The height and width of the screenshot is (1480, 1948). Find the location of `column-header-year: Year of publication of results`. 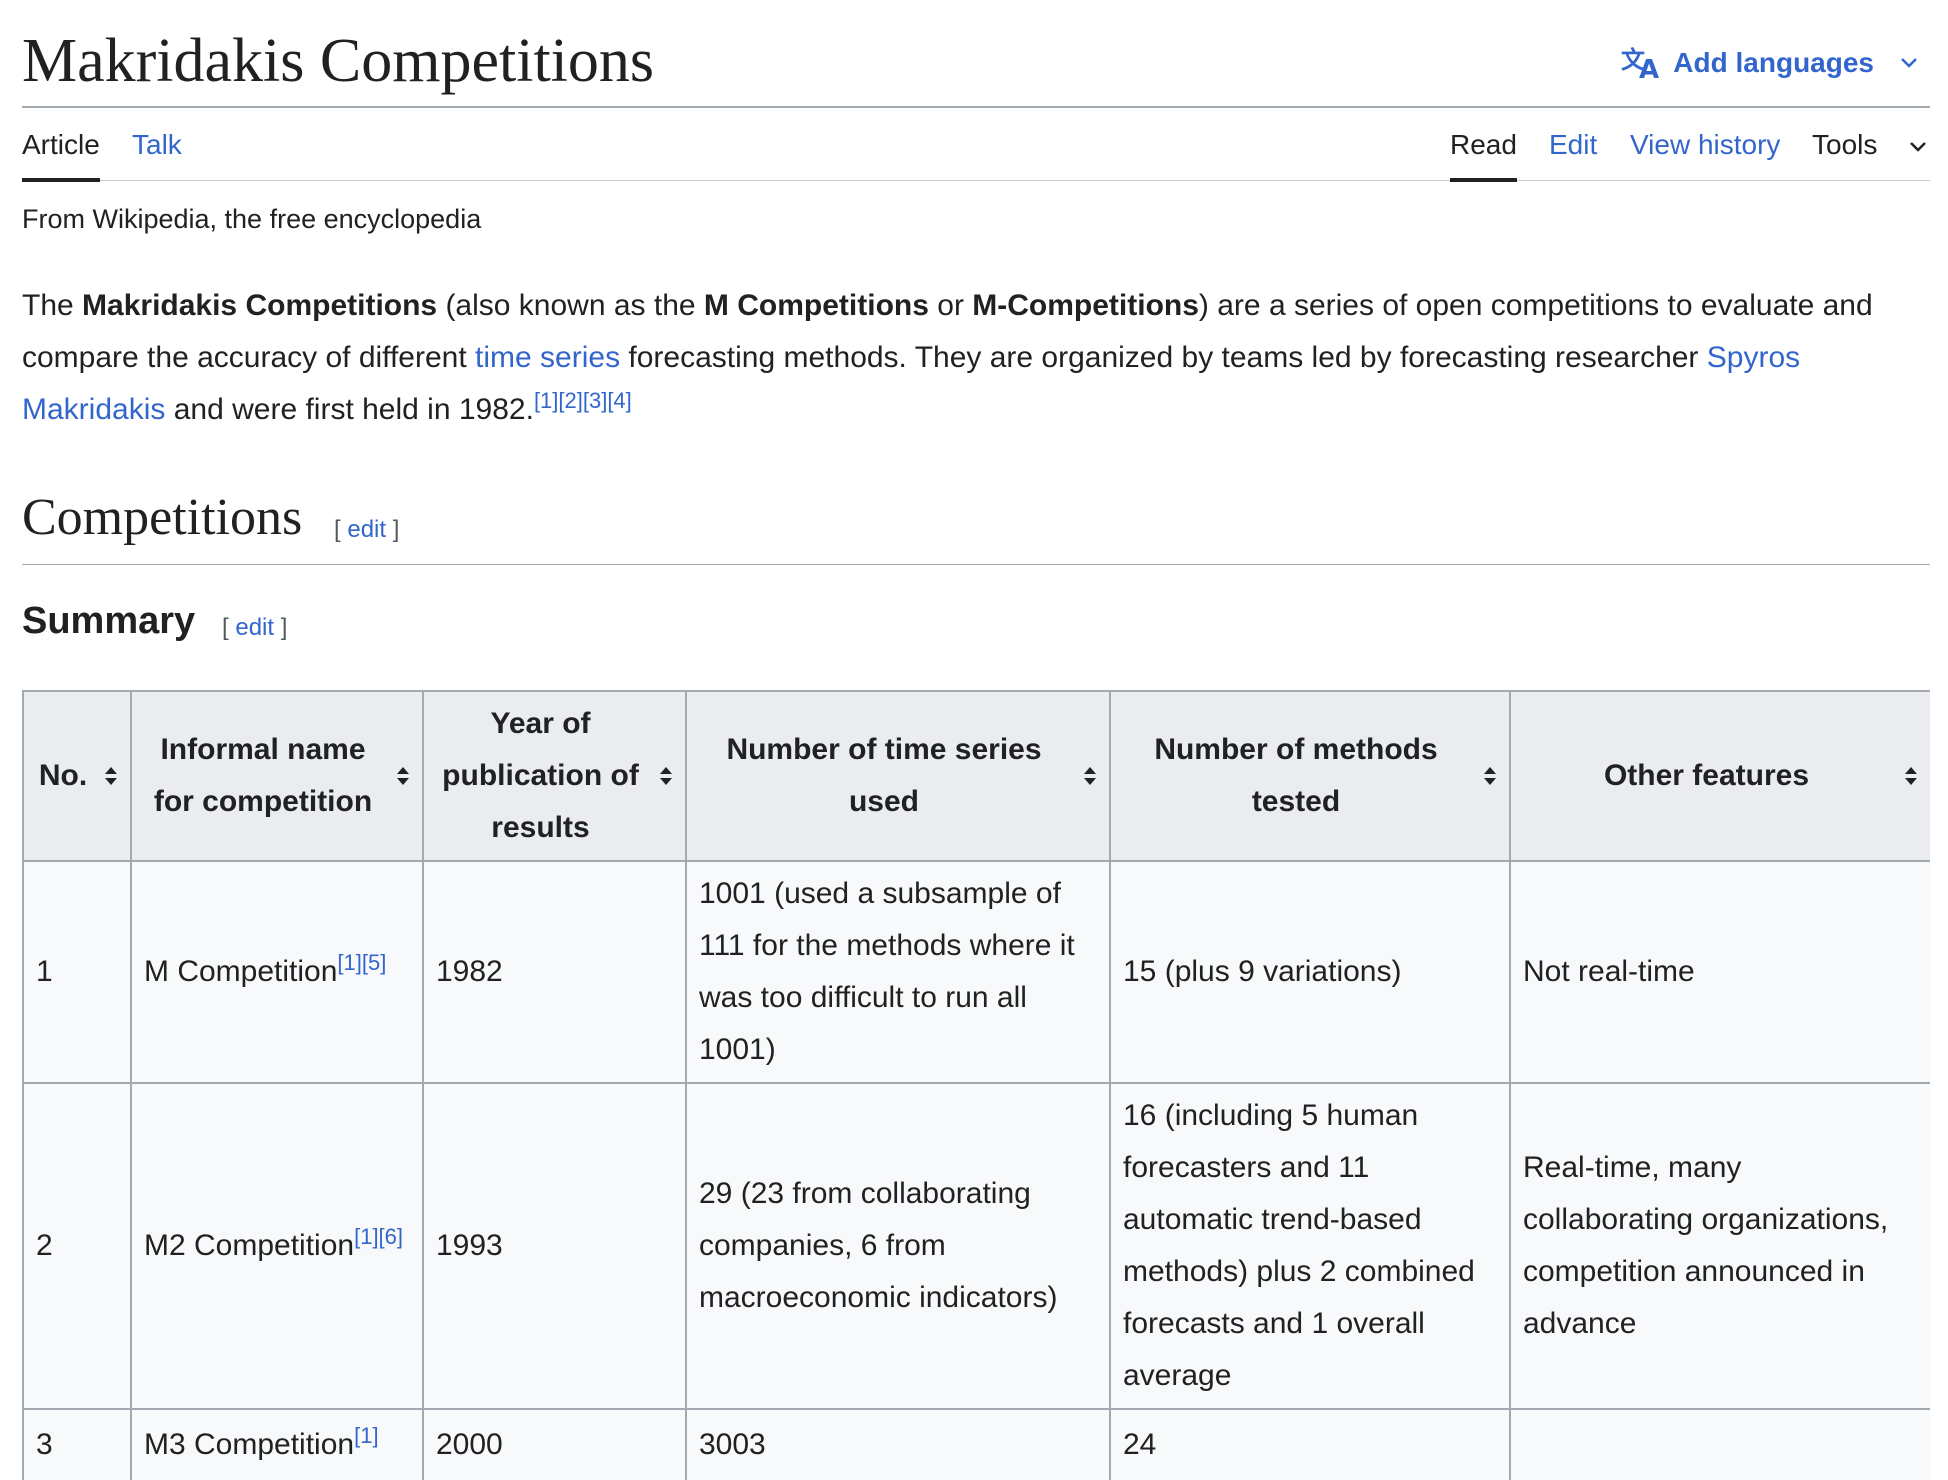

column-header-year: Year of publication of results is located at coordinates (554, 776).